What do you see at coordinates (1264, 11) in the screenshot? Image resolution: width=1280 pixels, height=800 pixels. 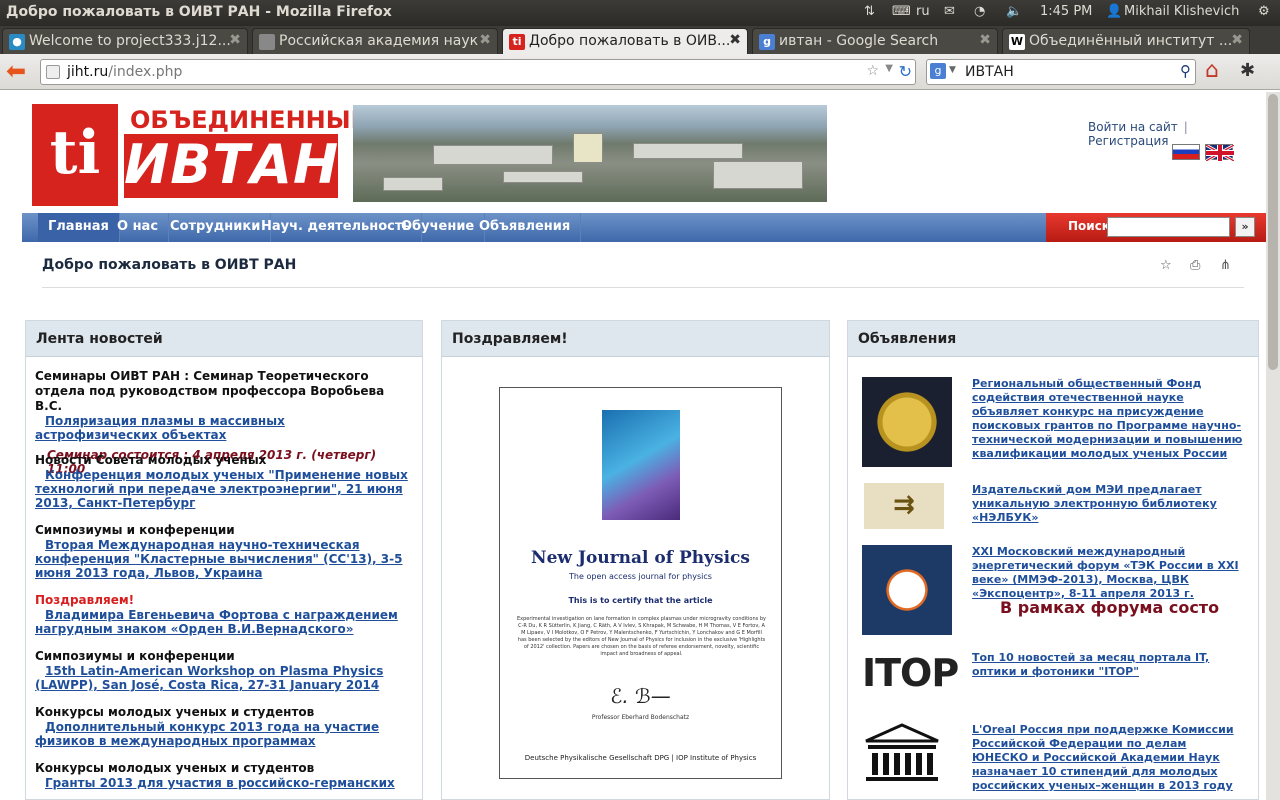 I see `power-icon: ⚙` at bounding box center [1264, 11].